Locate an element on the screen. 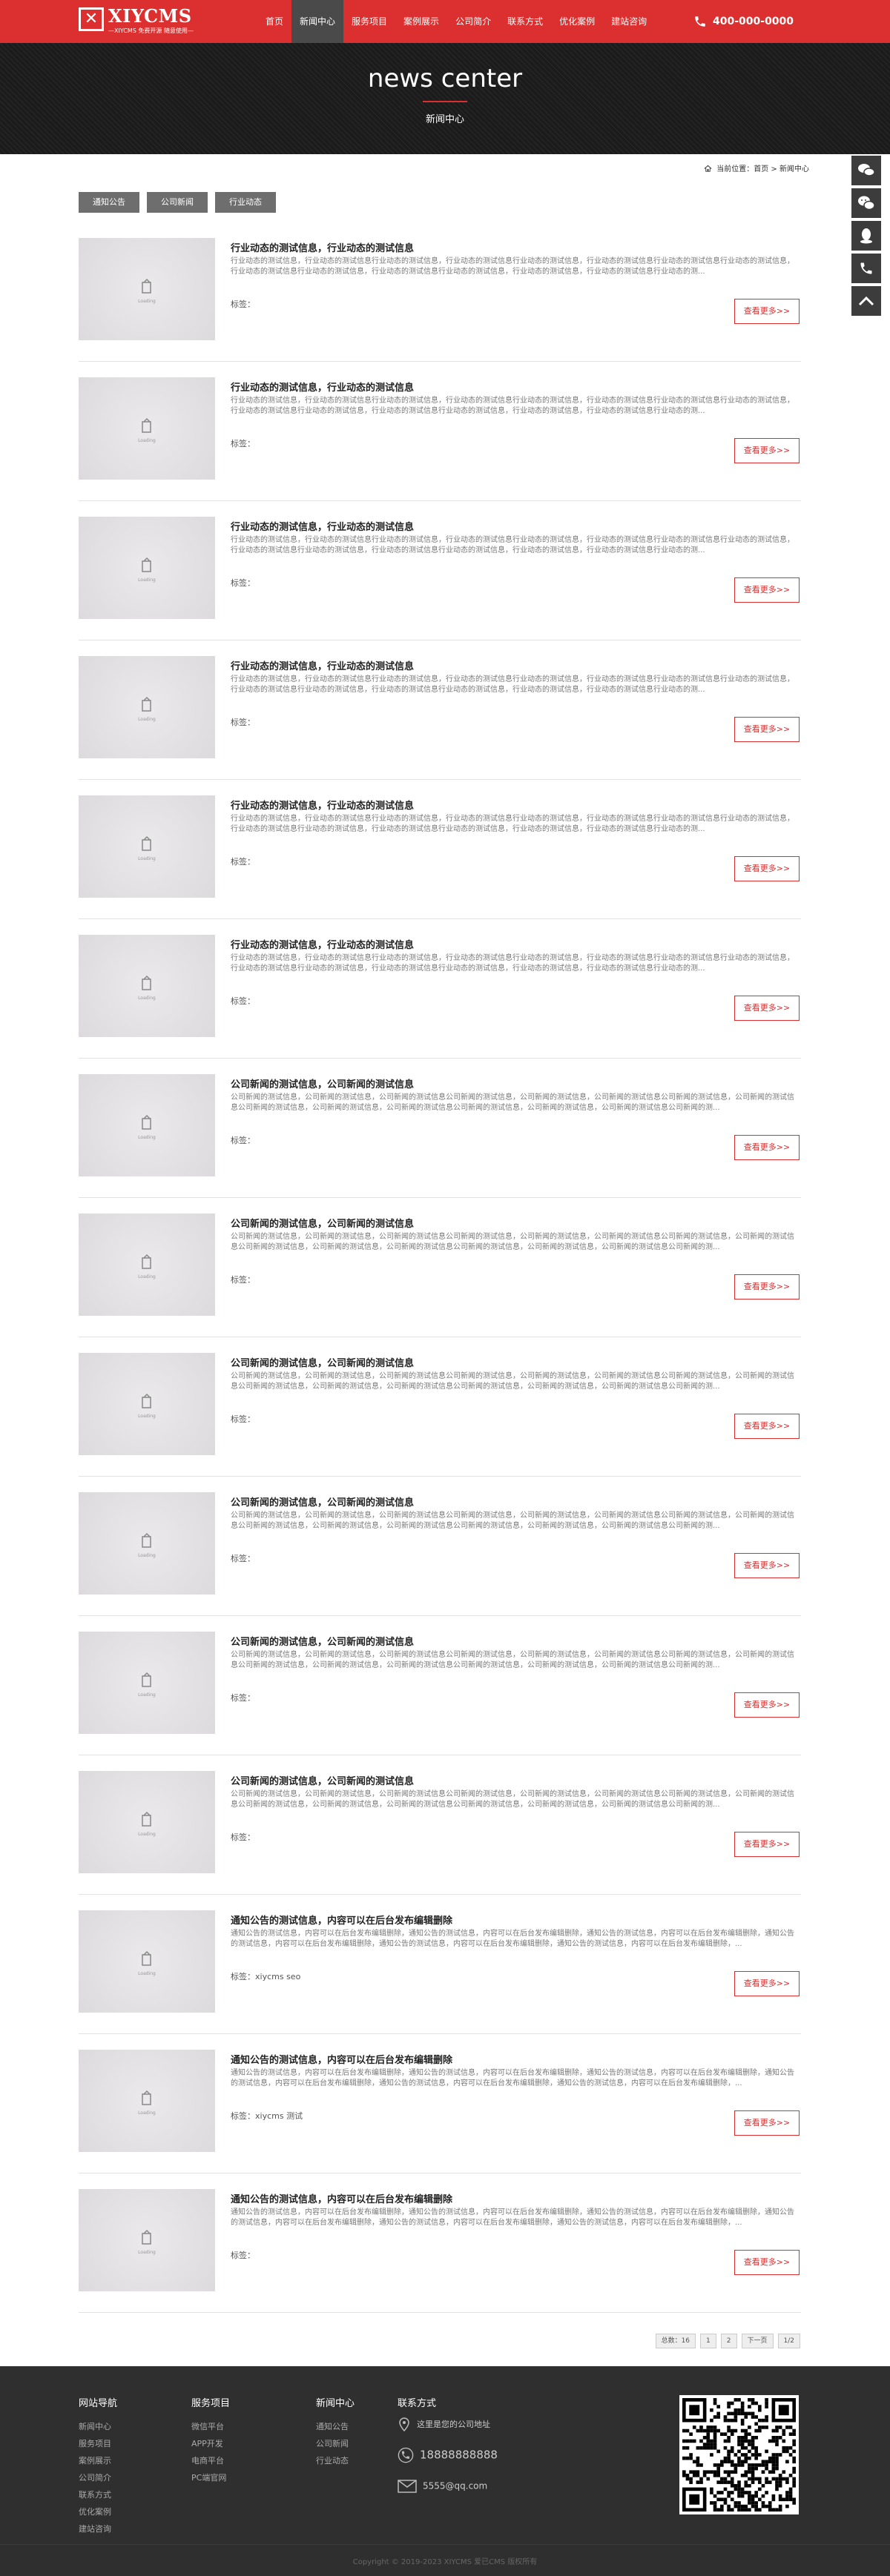  nav-item-services: 服务项目 is located at coordinates (369, 21).